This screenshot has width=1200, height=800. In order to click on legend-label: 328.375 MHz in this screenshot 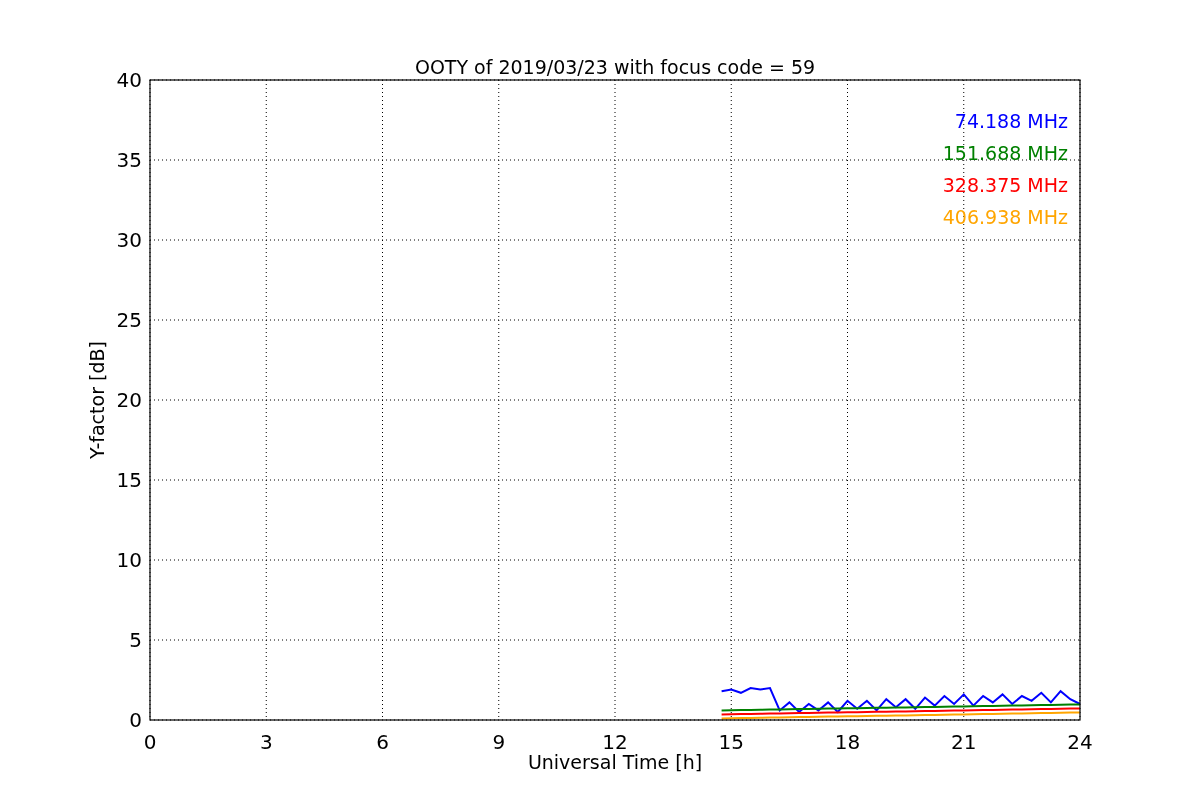, I will do `click(1005, 185)`.